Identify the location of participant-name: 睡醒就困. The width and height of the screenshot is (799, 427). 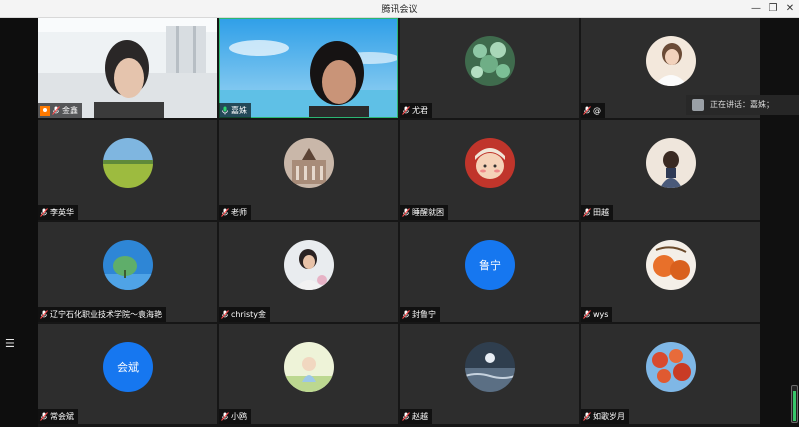
(428, 212).